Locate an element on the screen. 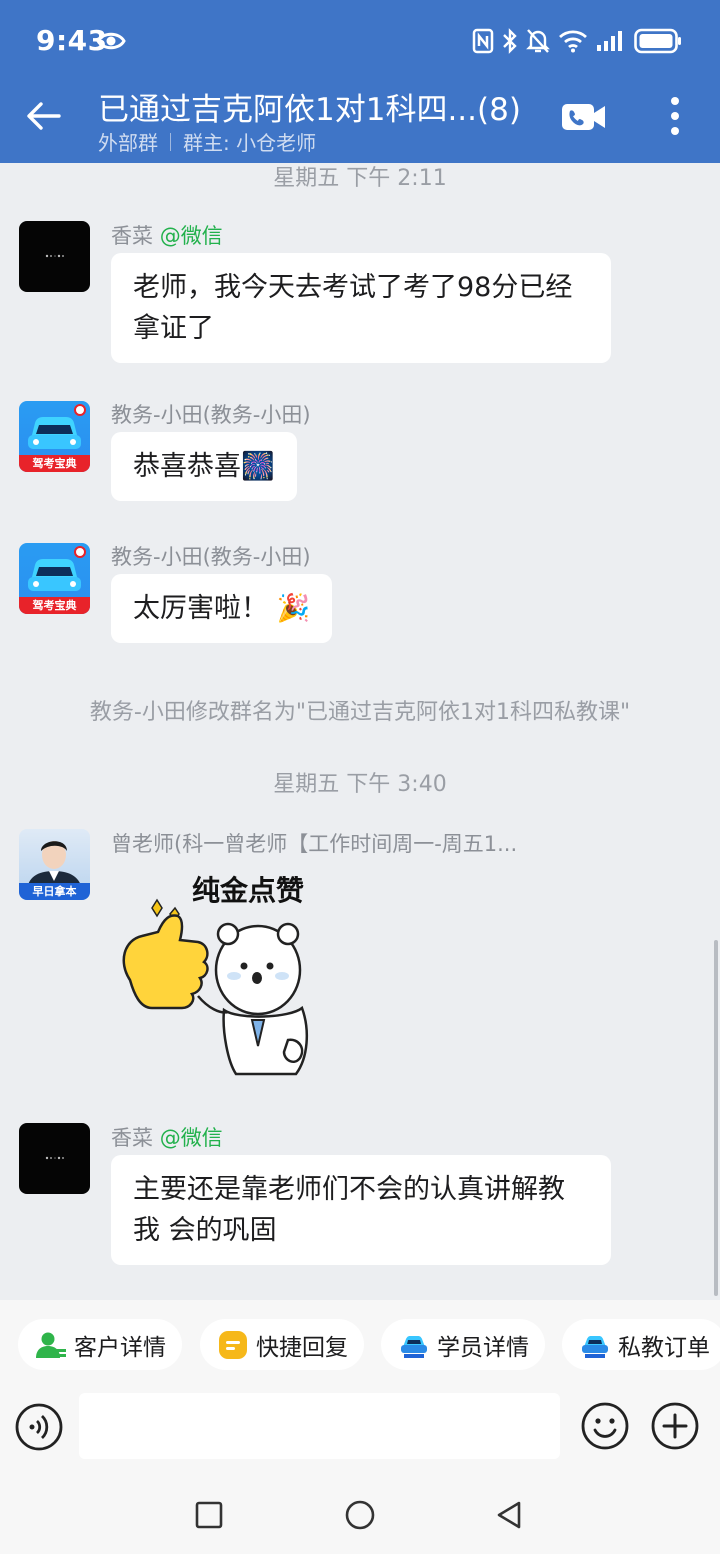 The width and height of the screenshot is (720, 1554). chip-label: 快捷回复 is located at coordinates (302, 1347).